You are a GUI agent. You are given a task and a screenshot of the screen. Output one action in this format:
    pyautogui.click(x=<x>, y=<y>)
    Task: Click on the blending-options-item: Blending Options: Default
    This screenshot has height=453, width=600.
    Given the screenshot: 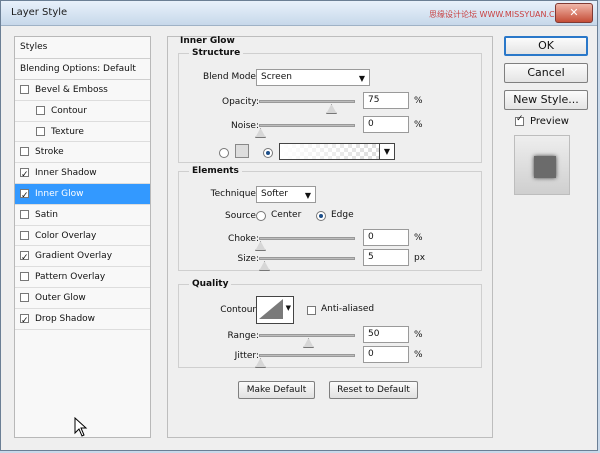 What is the action you would take?
    pyautogui.click(x=82, y=69)
    